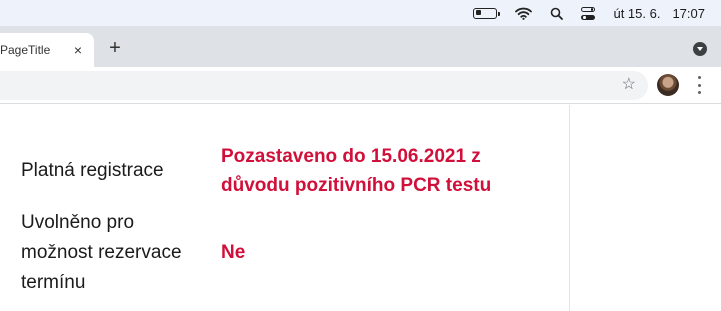 The image size is (721, 311). What do you see at coordinates (78, 222) in the screenshot?
I see `reservation-label-line1: Uvolněno pro` at bounding box center [78, 222].